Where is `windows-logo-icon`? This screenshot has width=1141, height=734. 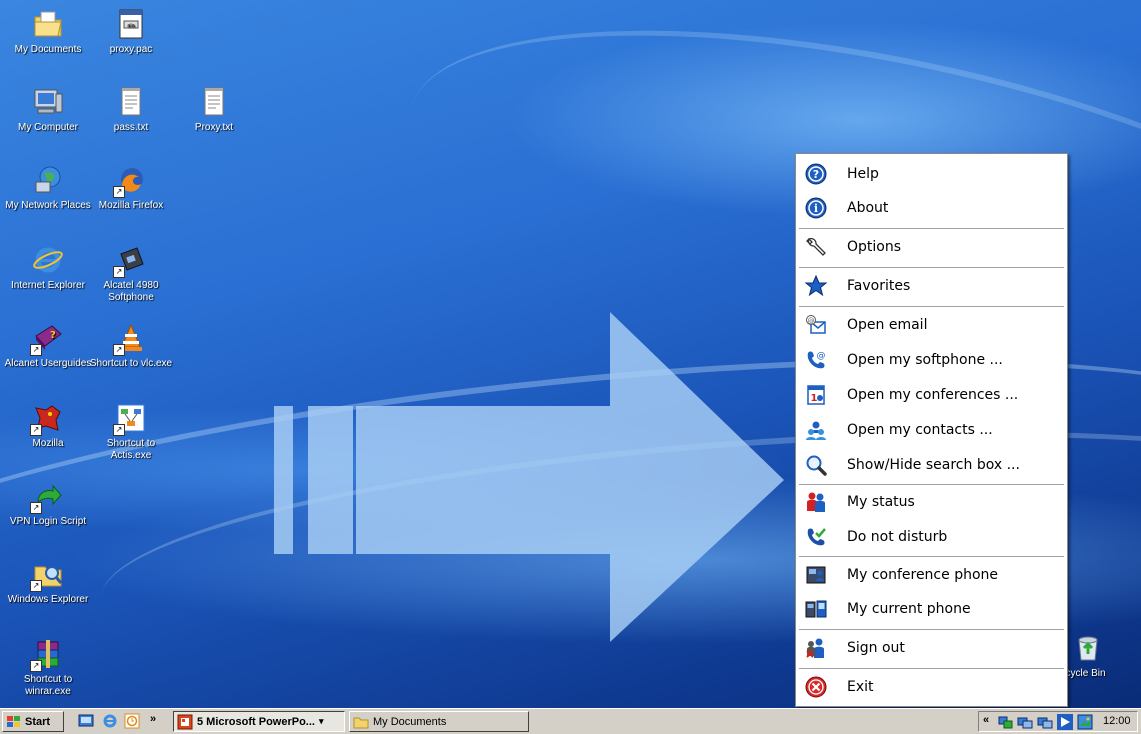 windows-logo-icon is located at coordinates (14, 722).